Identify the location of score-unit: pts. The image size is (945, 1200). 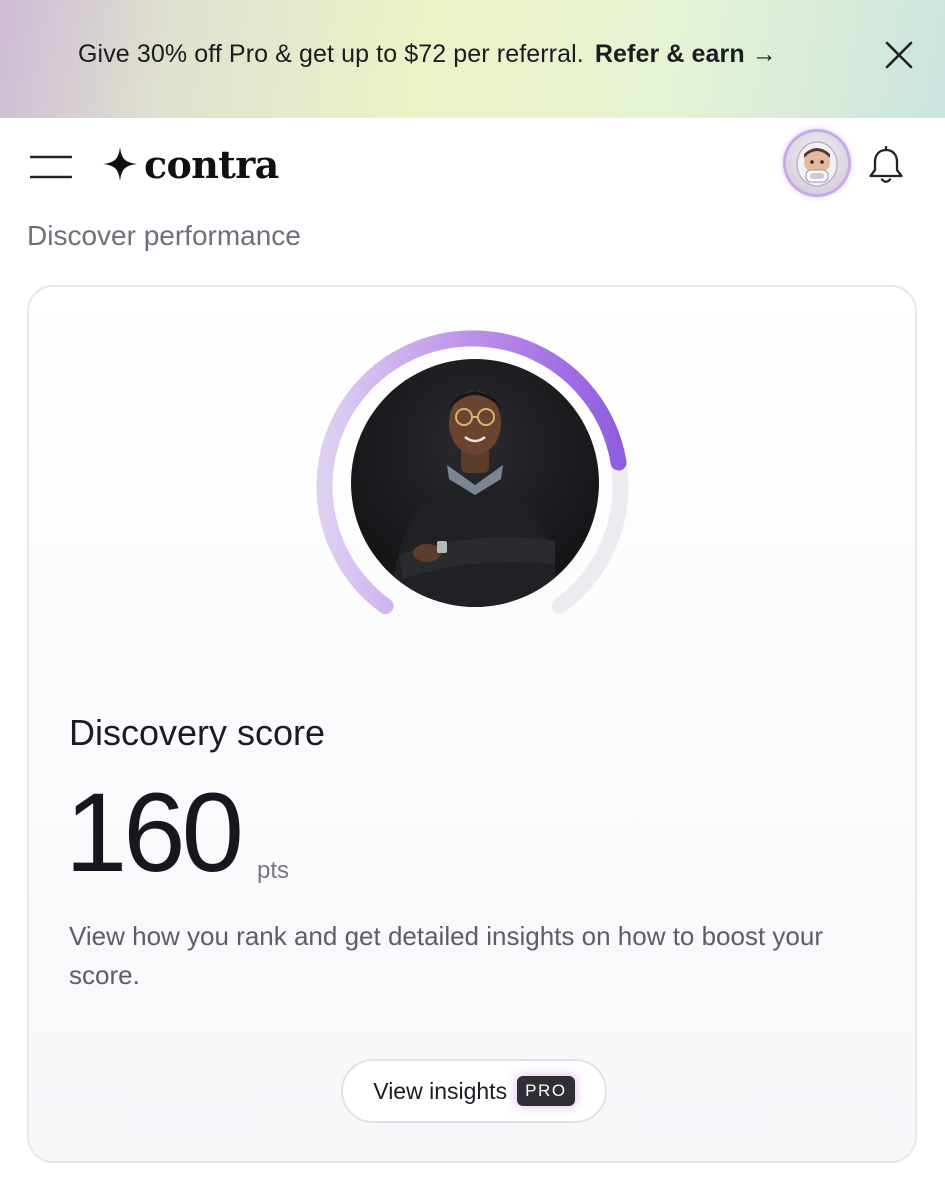
(273, 870).